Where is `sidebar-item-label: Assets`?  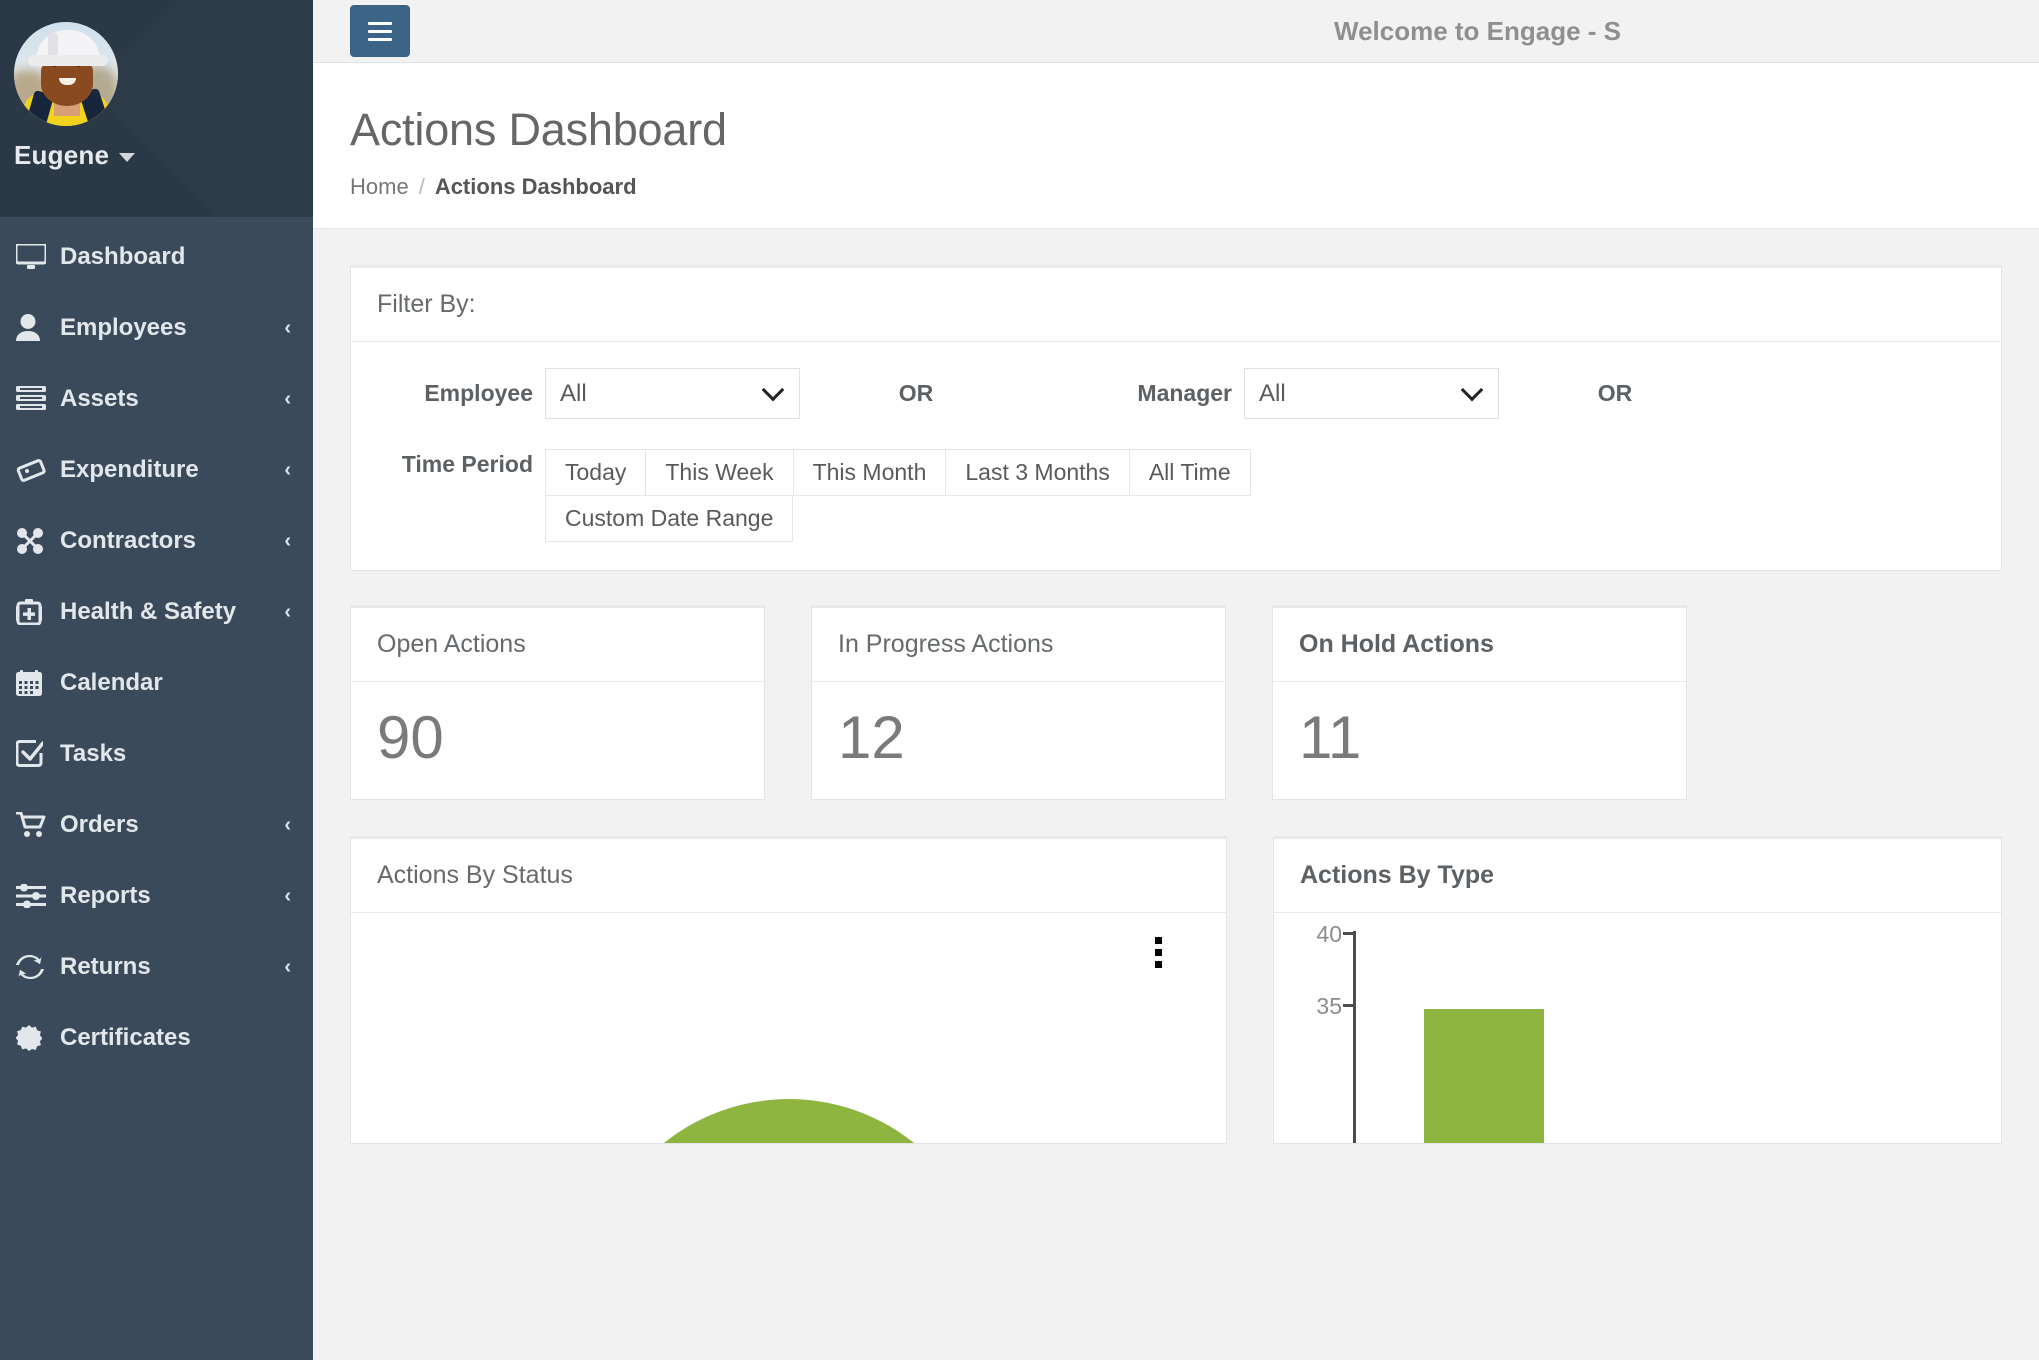
sidebar-item-label: Assets is located at coordinates (99, 398).